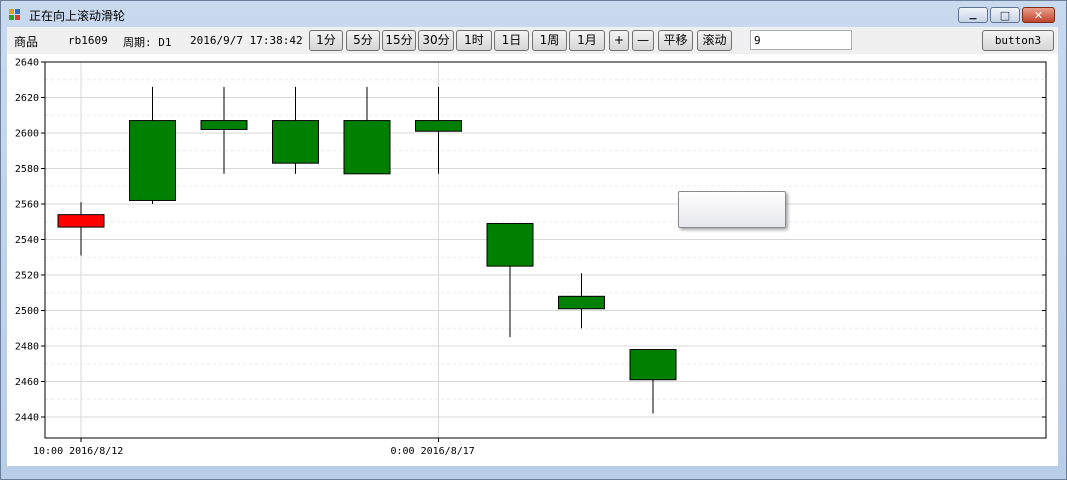 The image size is (1067, 481). What do you see at coordinates (1018, 40) in the screenshot?
I see `button3: button3` at bounding box center [1018, 40].